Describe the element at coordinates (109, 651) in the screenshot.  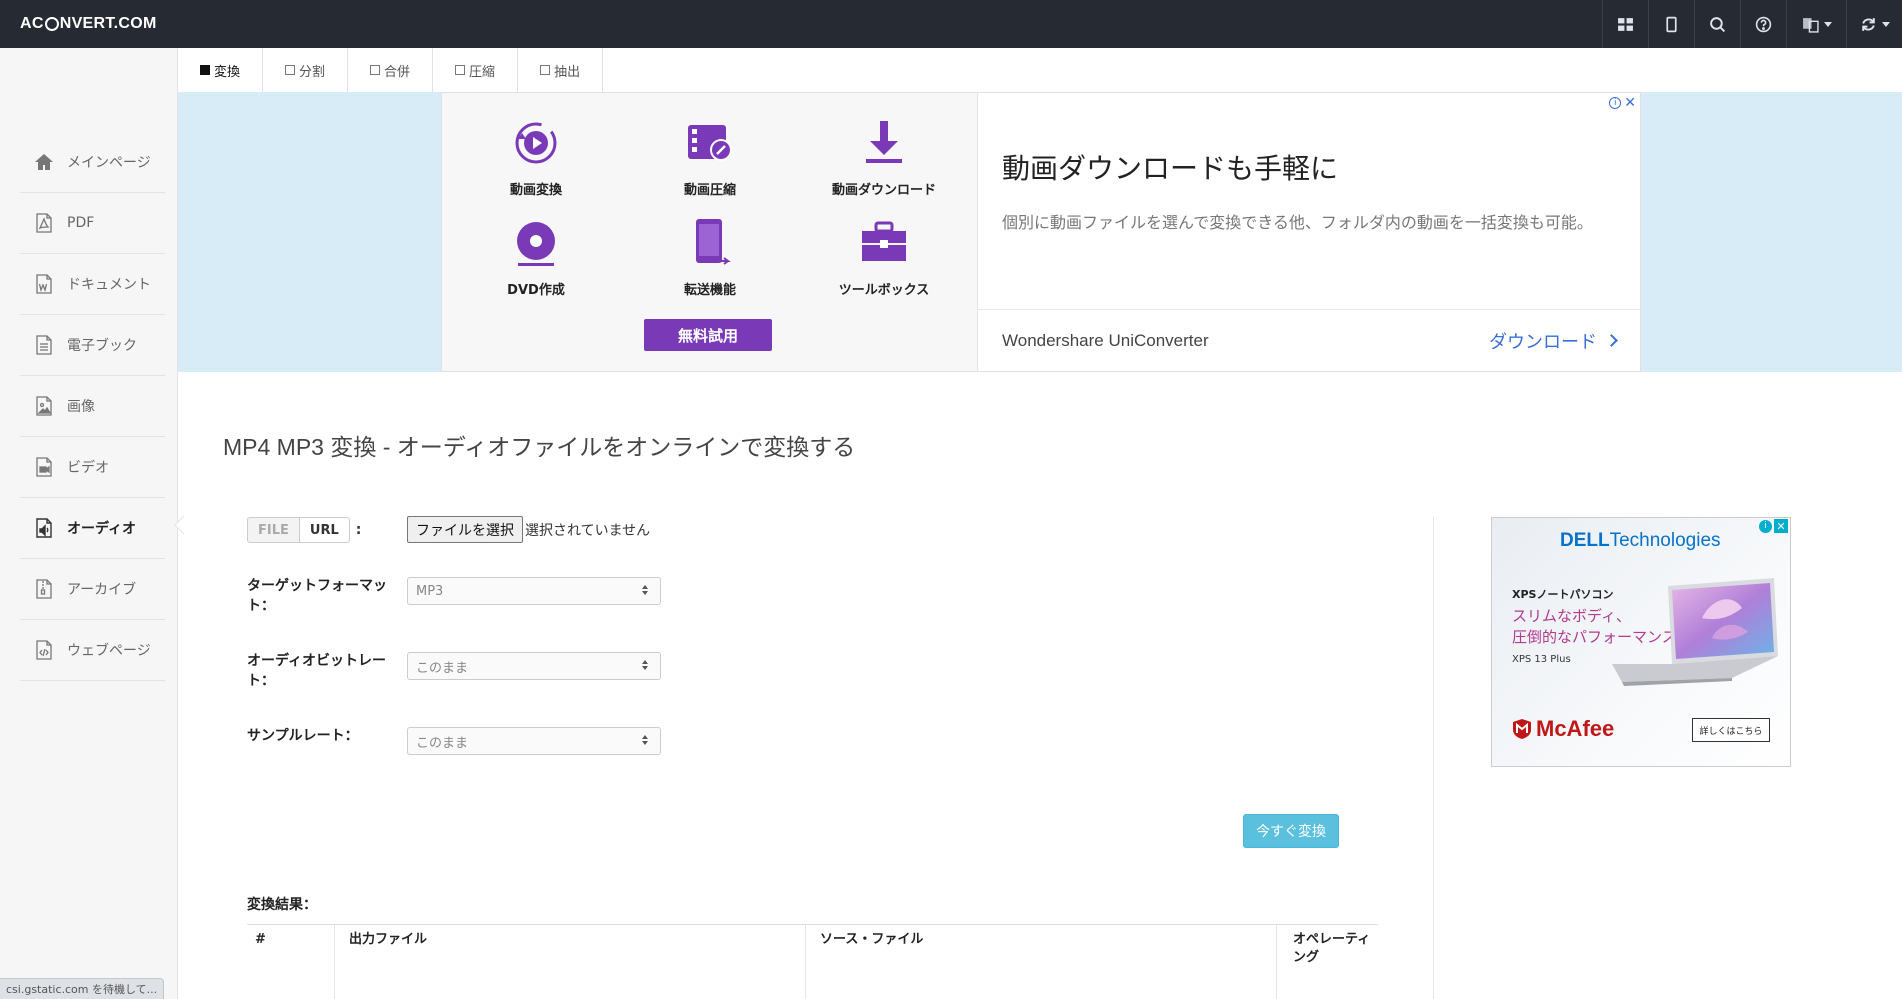
I see `sidebar-item-label: ウェブページ` at that location.